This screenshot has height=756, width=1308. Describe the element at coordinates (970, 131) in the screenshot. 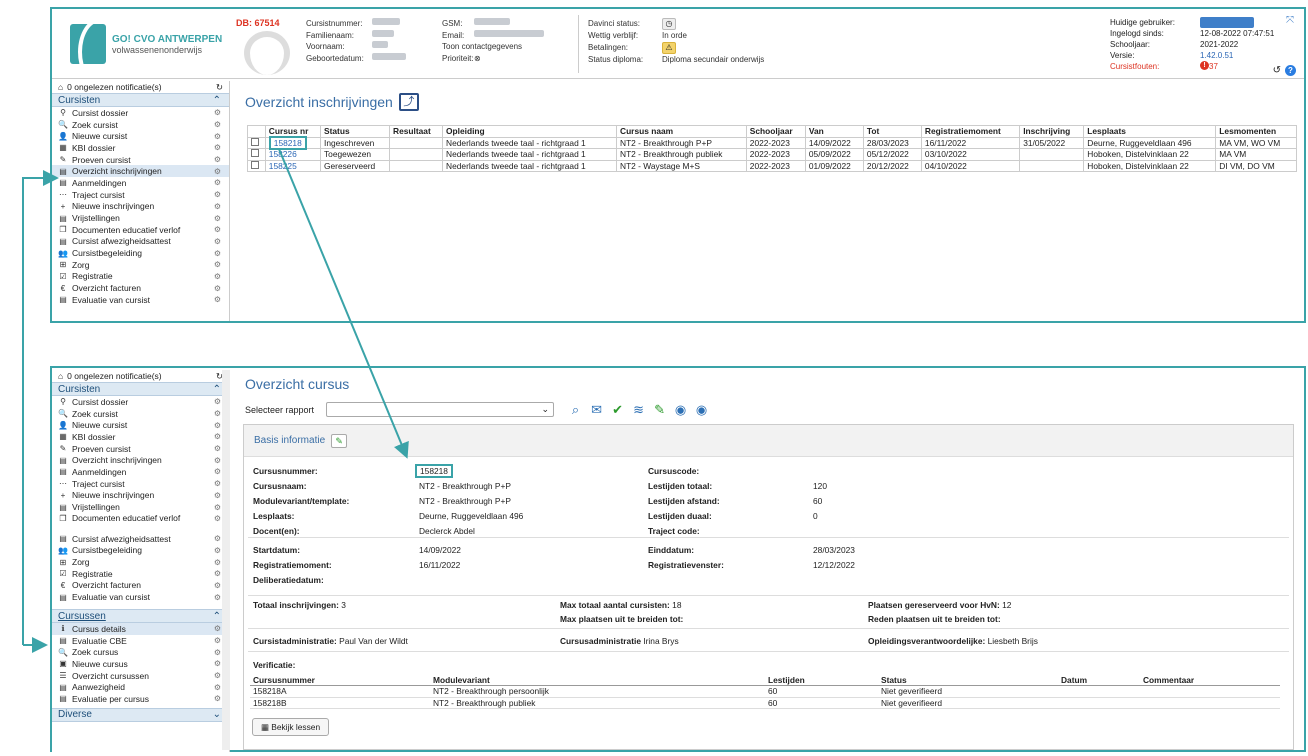

I see `column-header: Registratiemoment` at that location.